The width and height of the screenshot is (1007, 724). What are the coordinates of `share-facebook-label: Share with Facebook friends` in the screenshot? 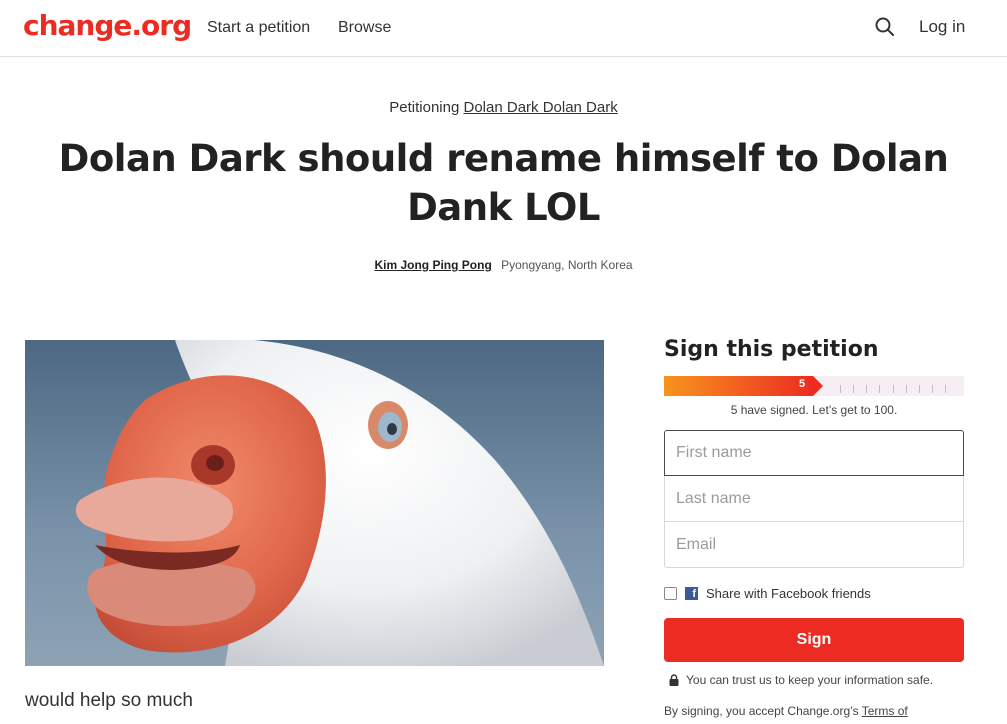 It's located at (788, 593).